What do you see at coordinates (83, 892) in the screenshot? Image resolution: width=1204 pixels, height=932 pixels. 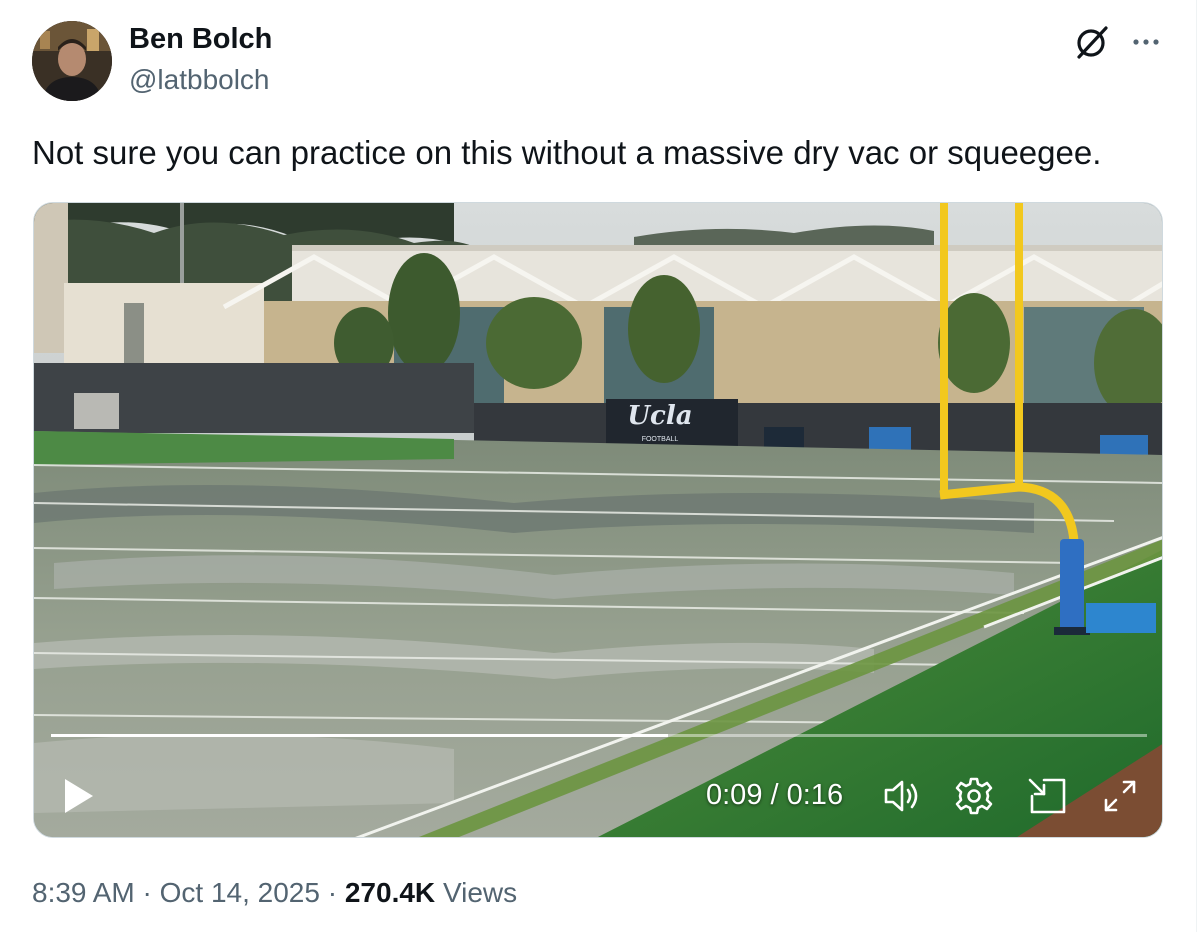 I see `post-time: 8:39 AM` at bounding box center [83, 892].